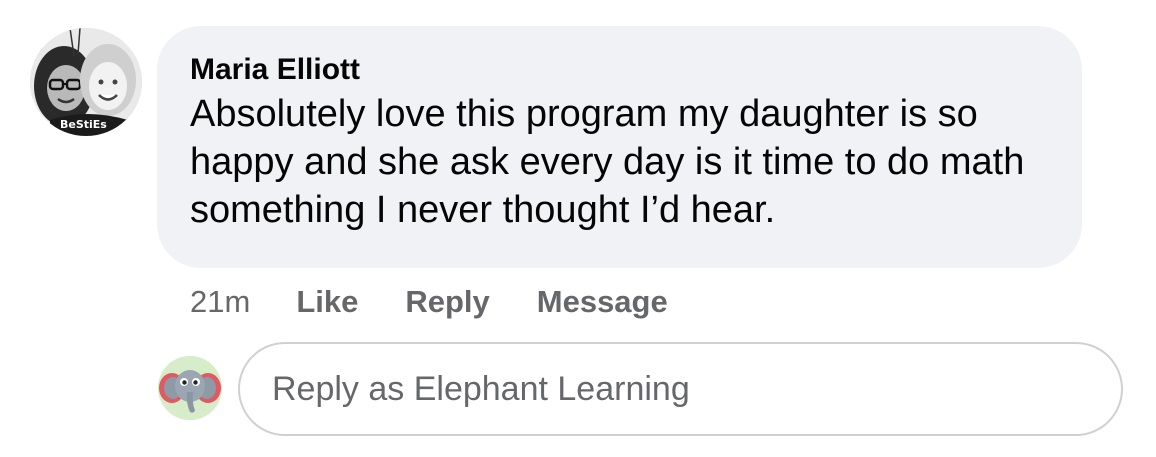  Describe the element at coordinates (83, 124) in the screenshot. I see `avatar-caption-text: BeStiEs` at that location.